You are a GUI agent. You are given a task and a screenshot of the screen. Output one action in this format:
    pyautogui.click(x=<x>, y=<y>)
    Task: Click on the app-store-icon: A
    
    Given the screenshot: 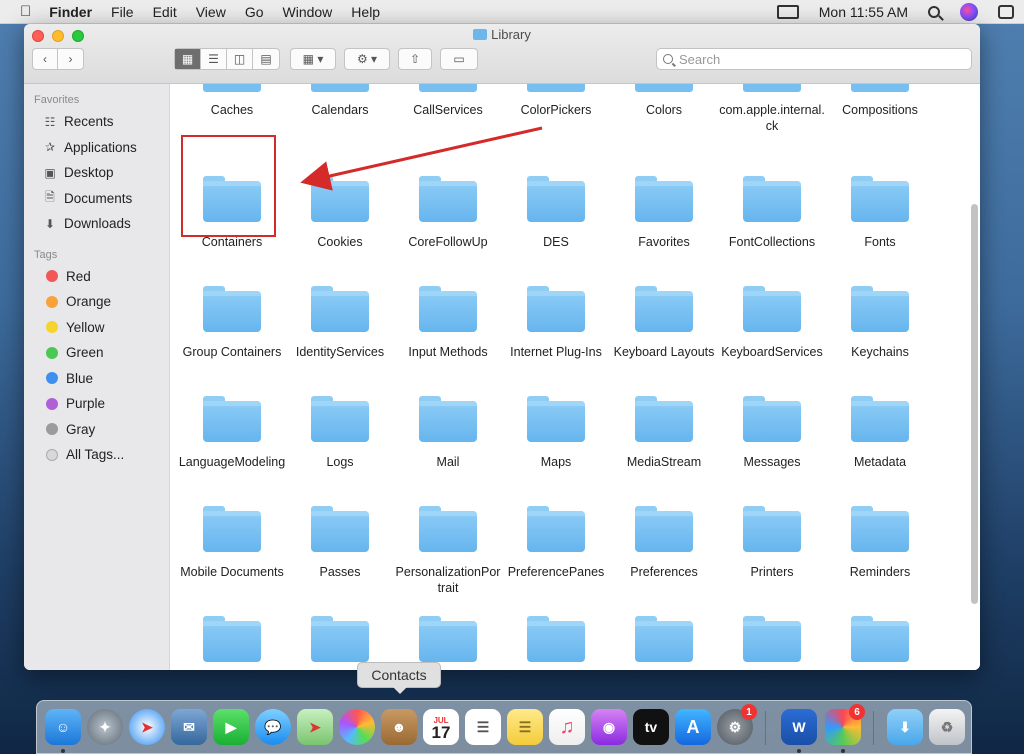 What is the action you would take?
    pyautogui.click(x=693, y=727)
    